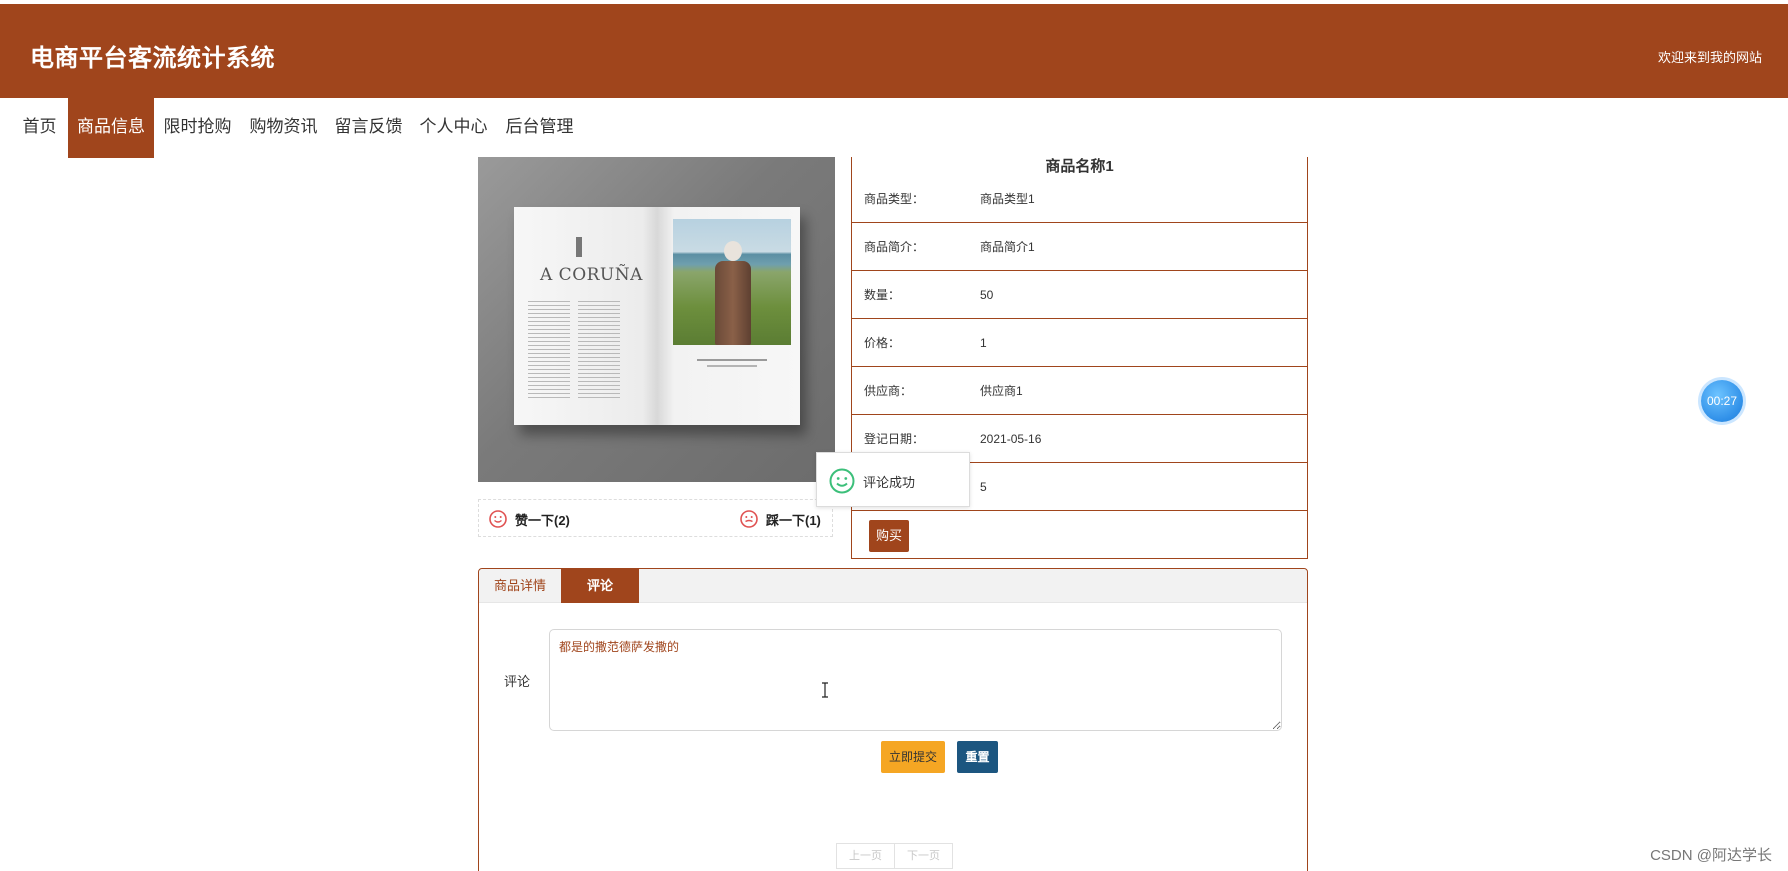 The image size is (1788, 871). I want to click on product-image: A CORUÑA, so click(656, 319).